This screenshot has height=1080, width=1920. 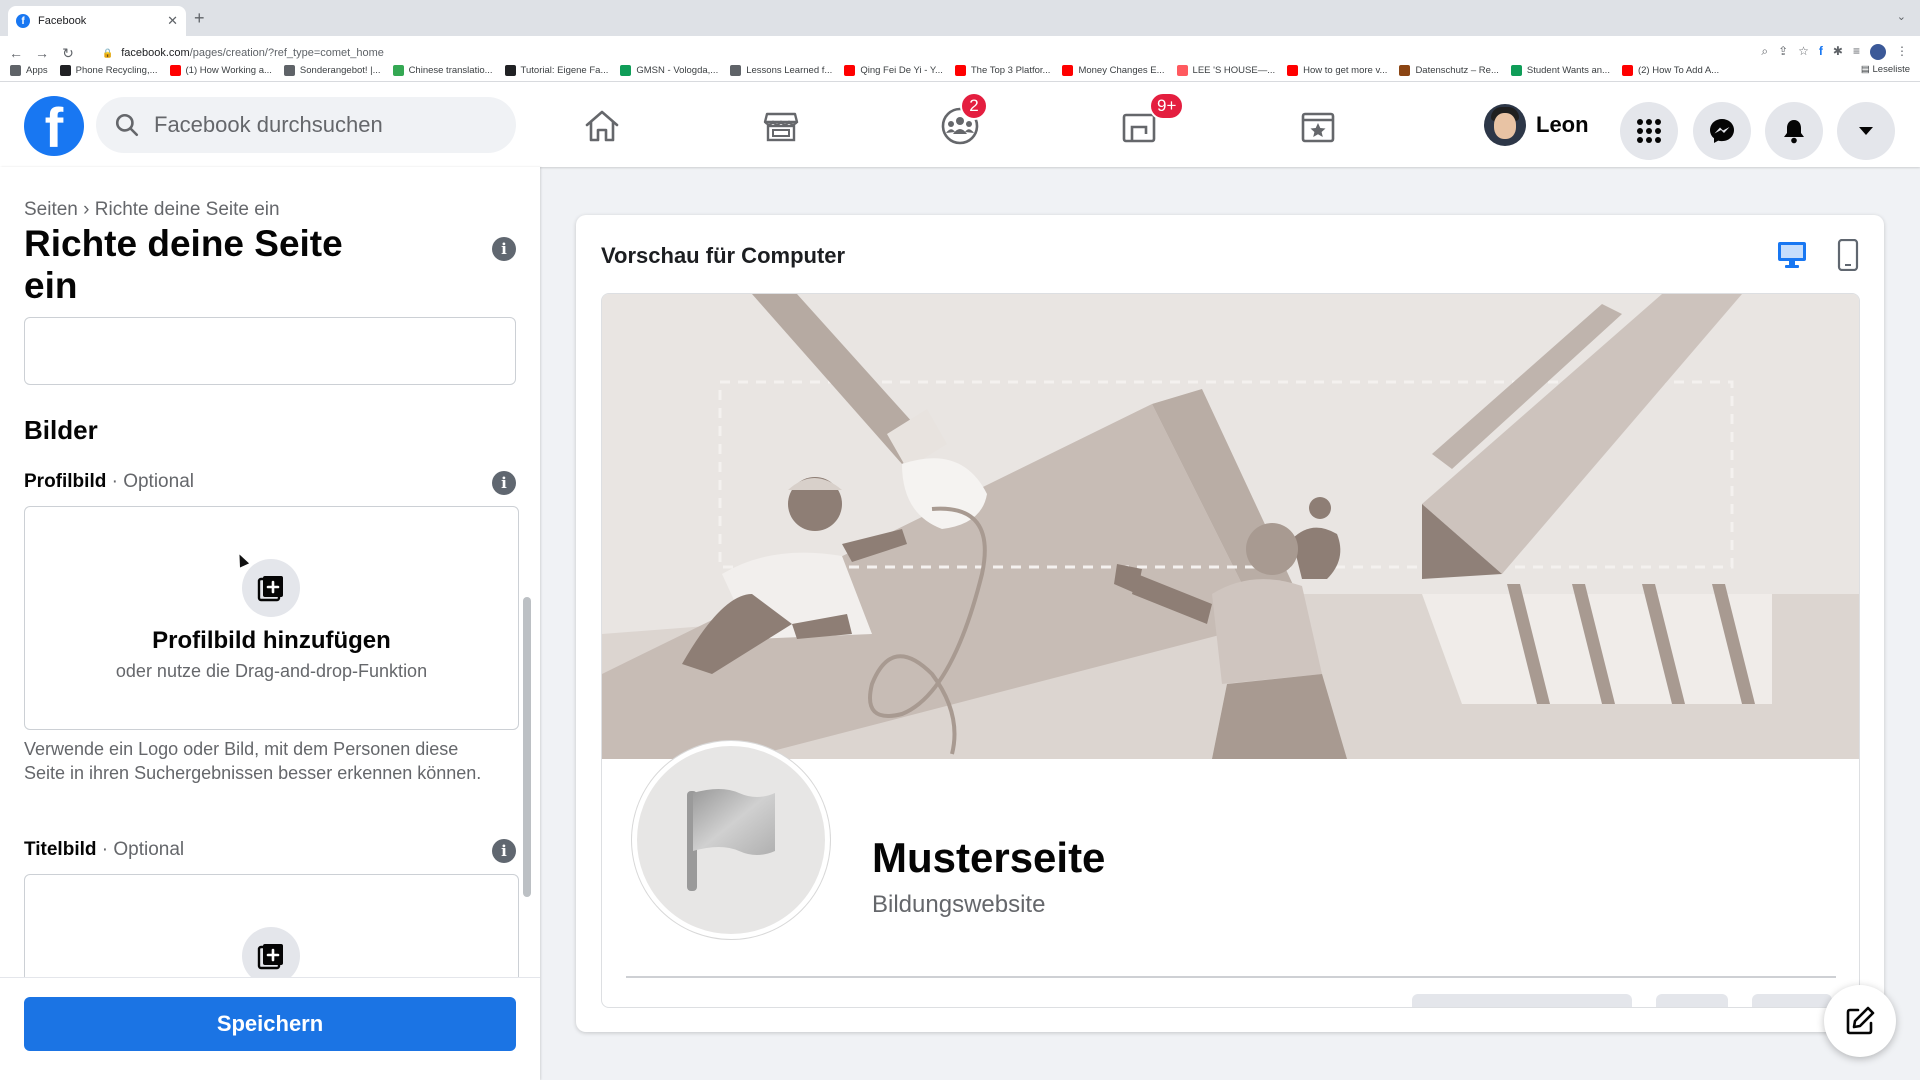 I want to click on media-control-icon: ≡, so click(x=1856, y=52).